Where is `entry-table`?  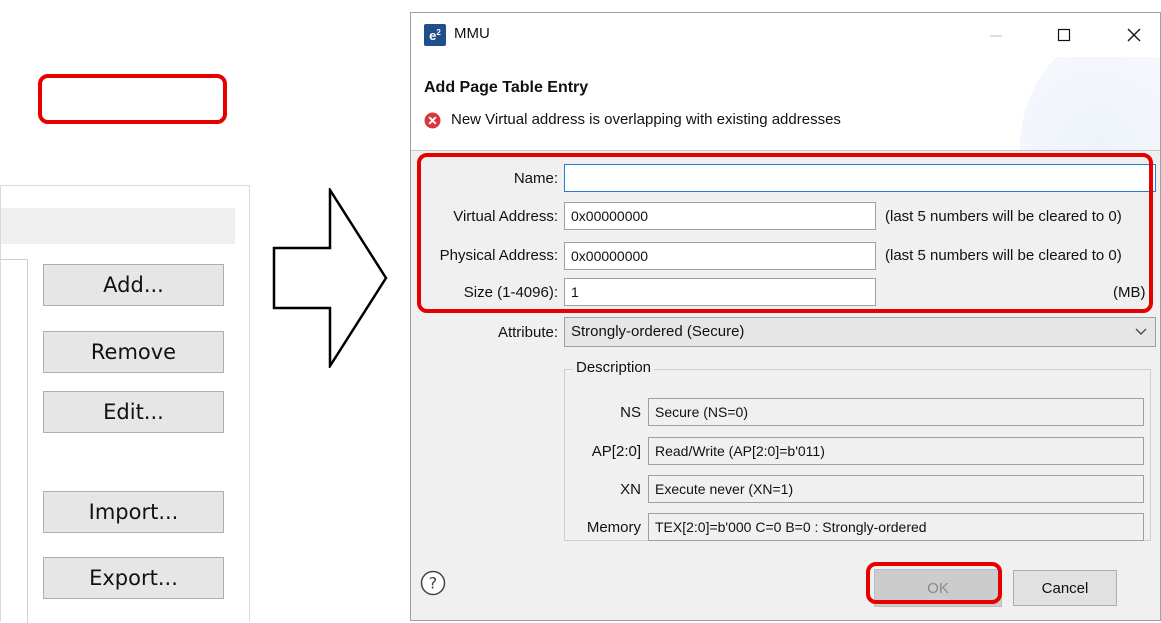 entry-table is located at coordinates (14, 441).